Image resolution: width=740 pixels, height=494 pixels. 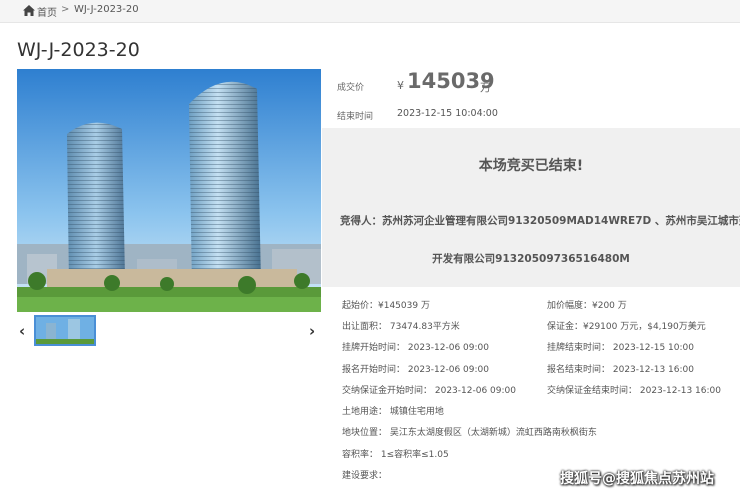 What do you see at coordinates (620, 370) in the screenshot?
I see `signup-end-time: 报名结束时间： 2023-12-13 16:00` at bounding box center [620, 370].